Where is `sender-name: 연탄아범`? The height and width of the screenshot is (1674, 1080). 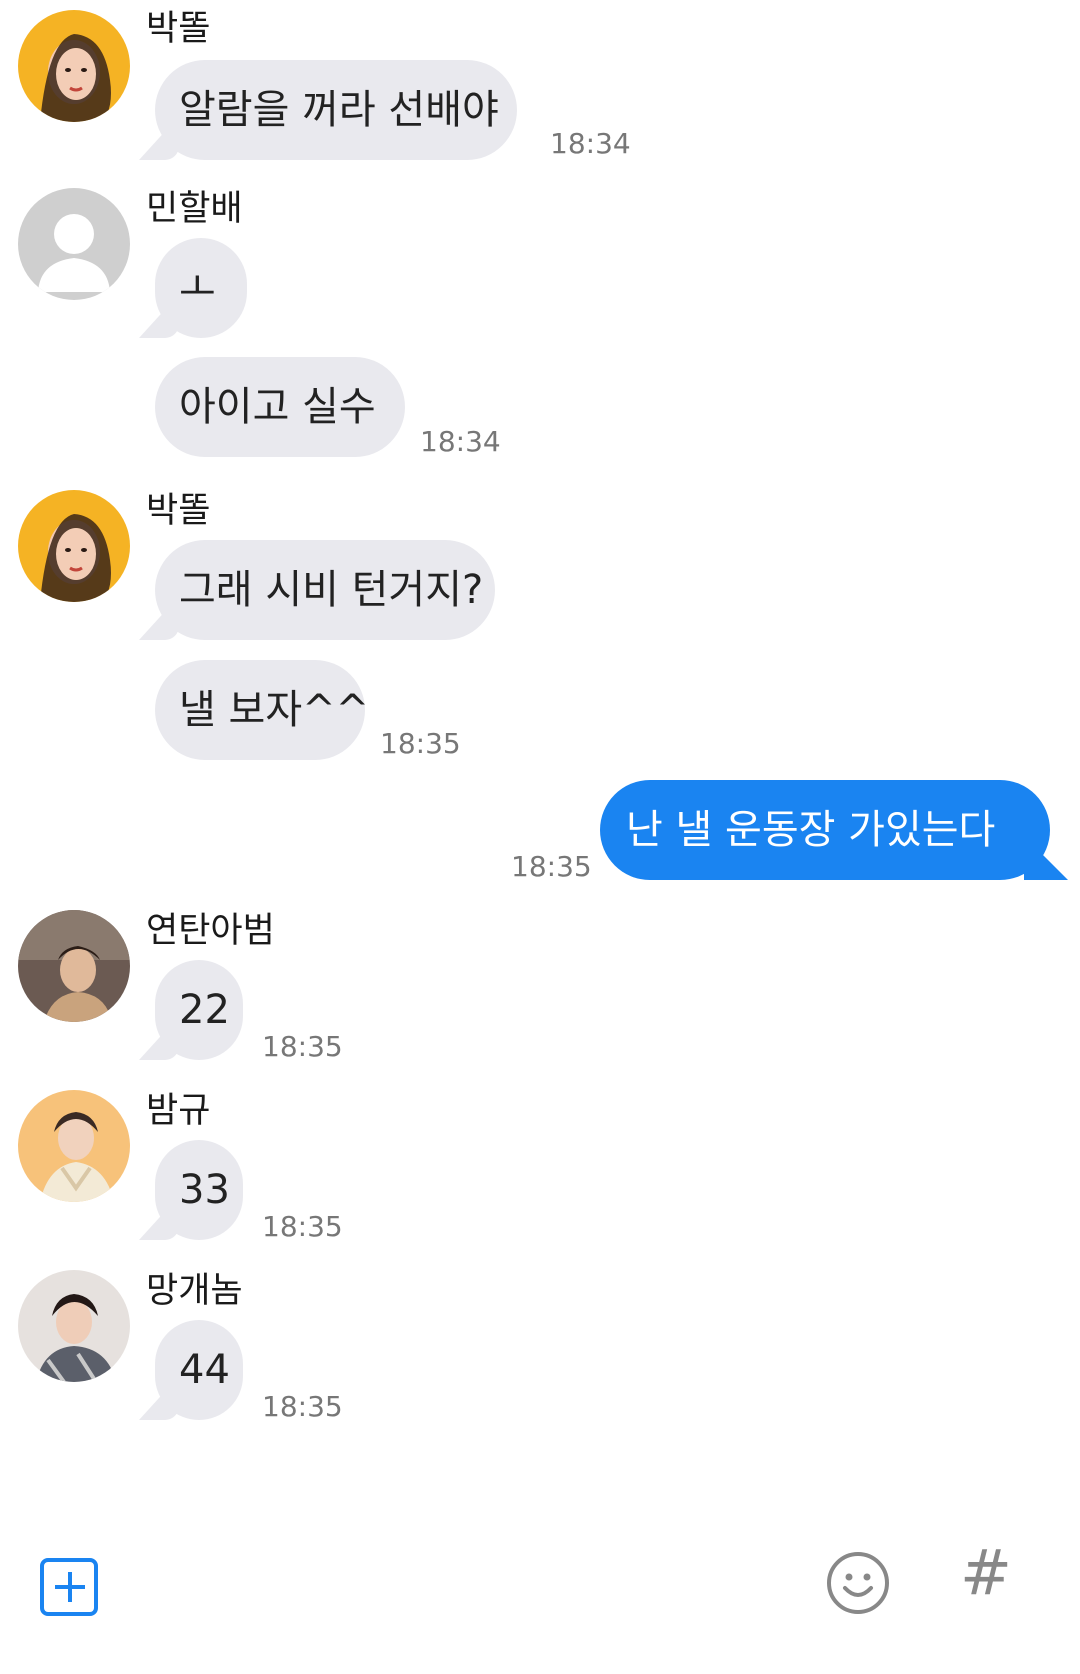
sender-name: 연탄아범 is located at coordinates (210, 931).